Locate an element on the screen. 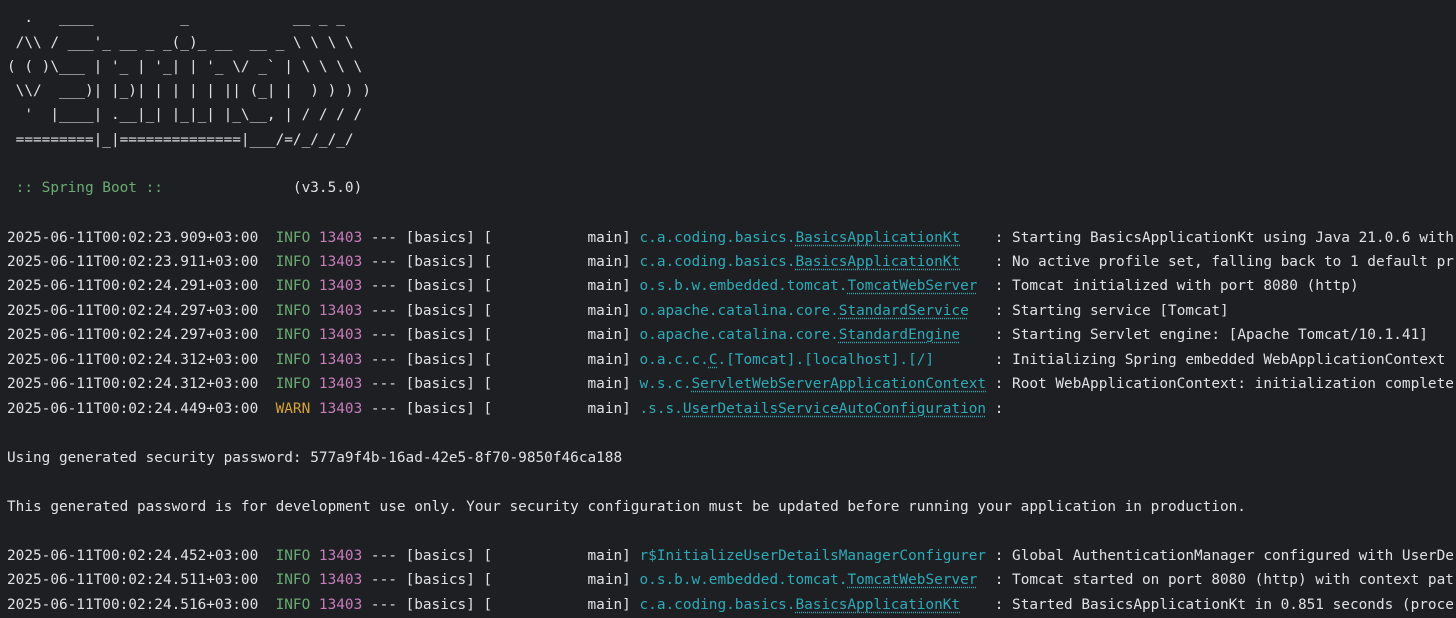 This screenshot has width=1456, height=618. banner-line: . ____ _ __ _ _ is located at coordinates (176, 18).